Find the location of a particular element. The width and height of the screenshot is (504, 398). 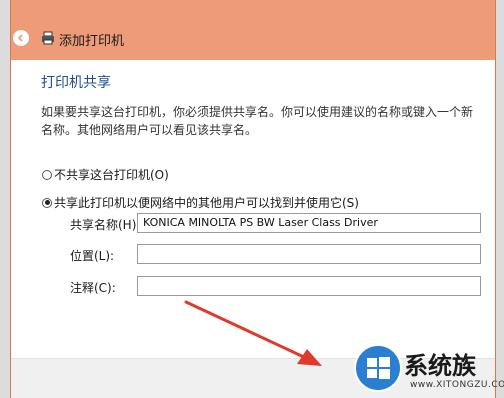

no-share-label: 不共享这台打印机(O) is located at coordinates (111, 175).